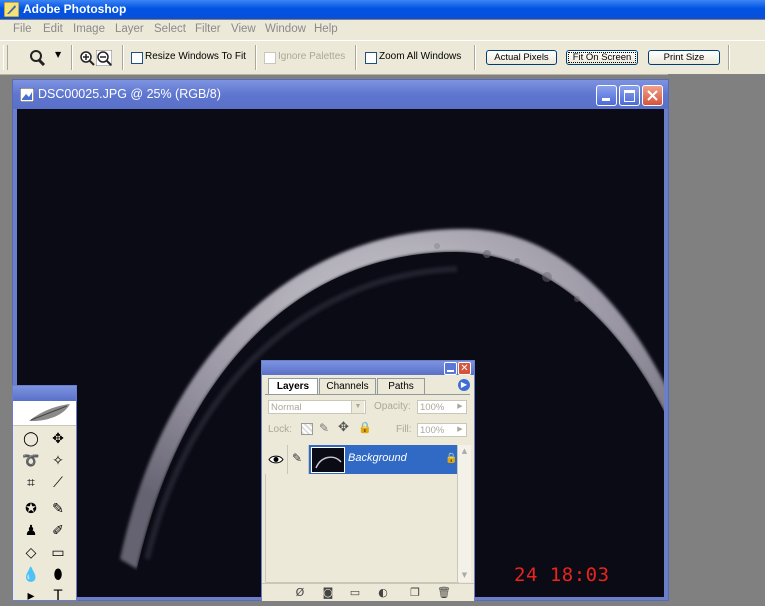 The image size is (765, 606). I want to click on options-grip, so click(5, 57).